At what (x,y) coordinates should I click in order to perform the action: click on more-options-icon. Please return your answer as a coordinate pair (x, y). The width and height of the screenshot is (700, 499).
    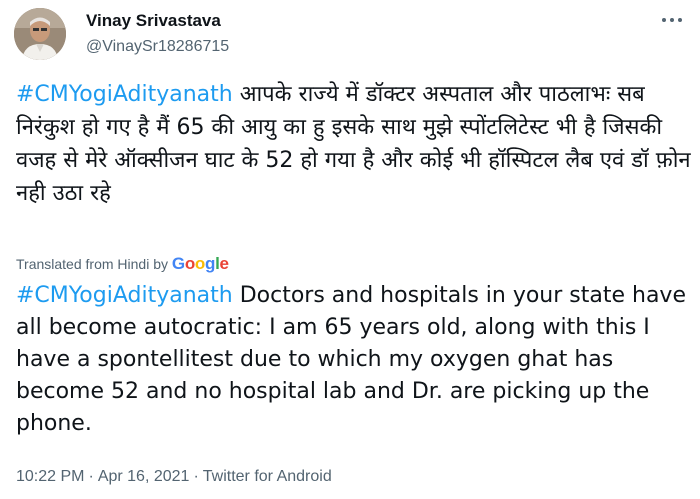
    Looking at the image, I should click on (672, 22).